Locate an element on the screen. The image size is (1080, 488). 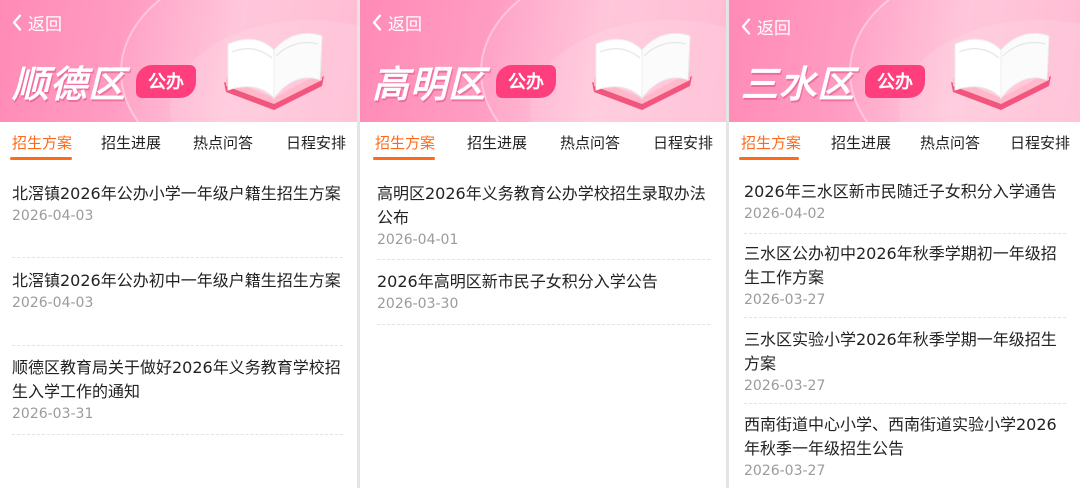
article-title: 三水区实验小学2026年秋季学期一年级招生方案 is located at coordinates (900, 351).